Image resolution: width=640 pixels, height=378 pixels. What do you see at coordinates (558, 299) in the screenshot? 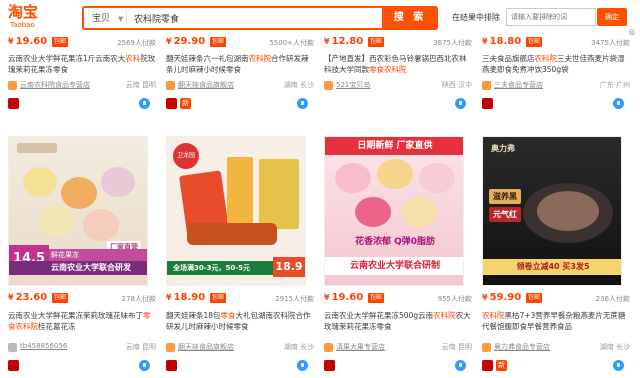
I see `price-row: ¥59.90 包邮 236人付款` at bounding box center [558, 299].